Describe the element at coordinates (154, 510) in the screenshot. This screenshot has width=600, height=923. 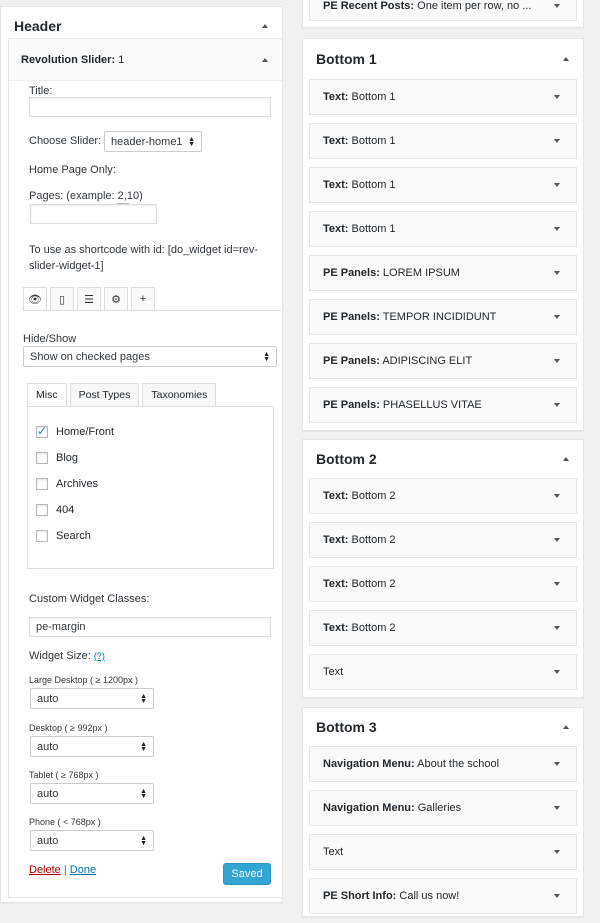
I see `check-row-404: 404` at that location.